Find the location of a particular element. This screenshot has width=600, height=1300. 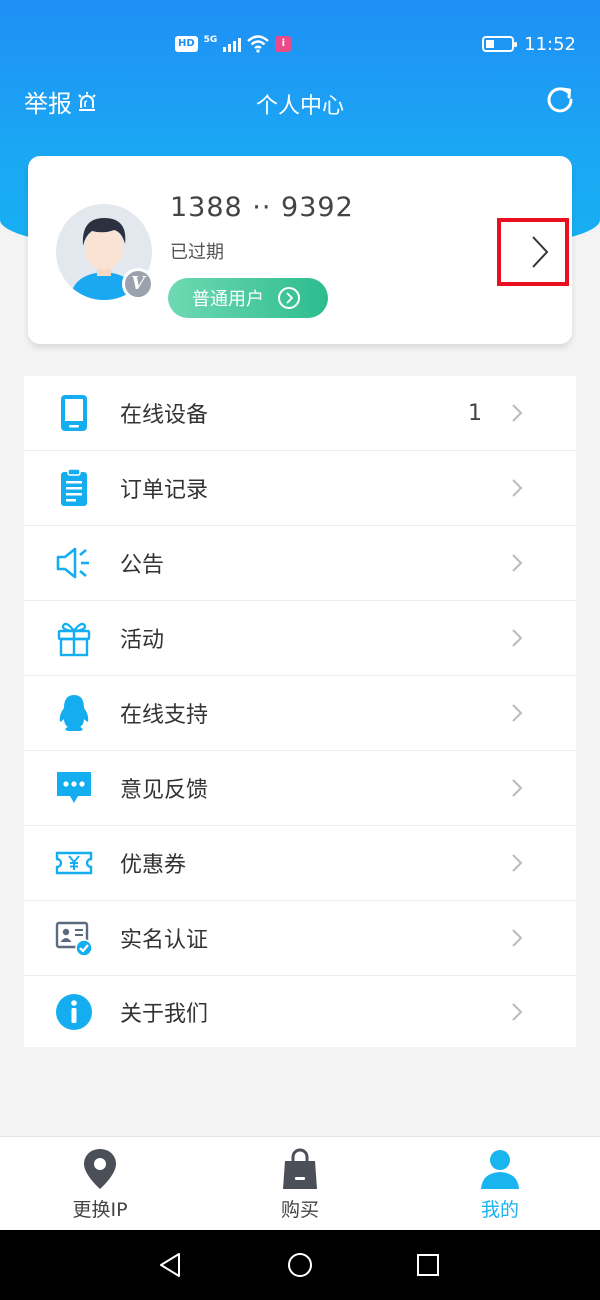

menu-item-online-devices: 在线设备 1 is located at coordinates (300, 413).